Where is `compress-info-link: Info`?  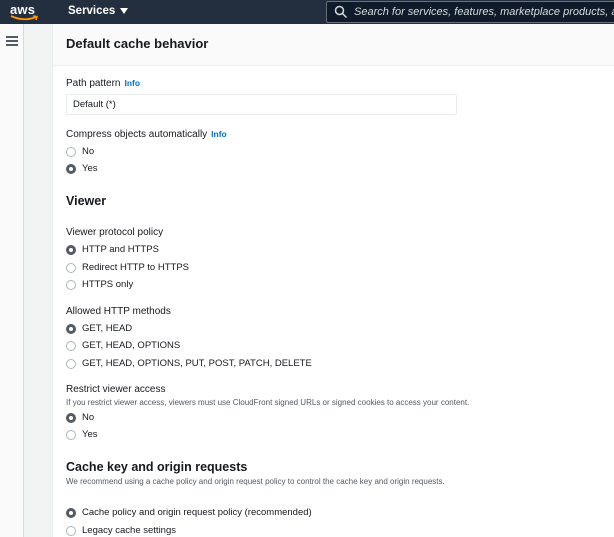 compress-info-link: Info is located at coordinates (219, 134).